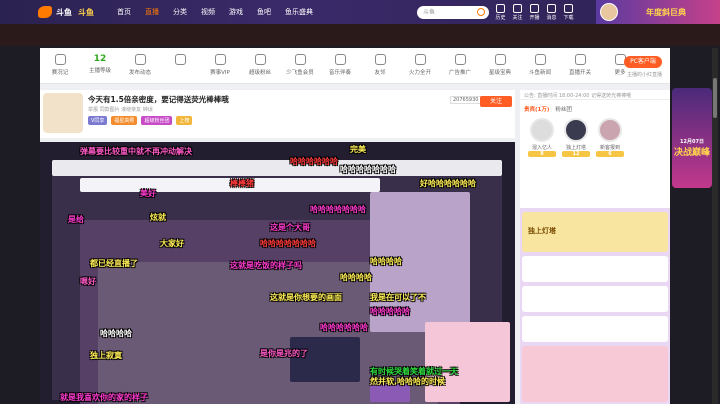 The width and height of the screenshot is (720, 404). Describe the element at coordinates (536, 109) in the screenshot. I see `tab-vip: 贵宾(1万)` at that location.